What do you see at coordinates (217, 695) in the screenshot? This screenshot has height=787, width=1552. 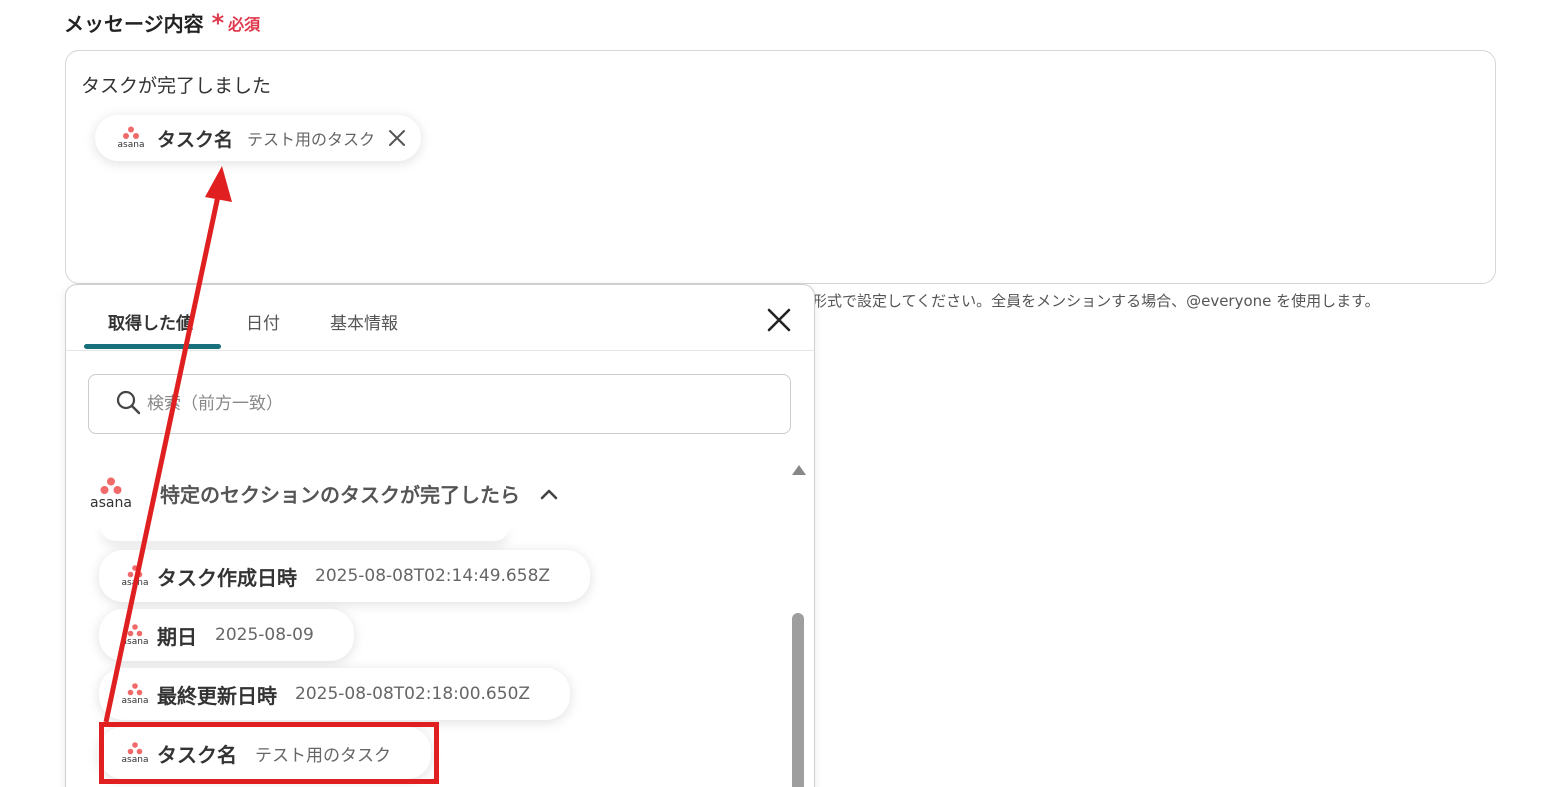 I see `item-name: 最終更新日時` at bounding box center [217, 695].